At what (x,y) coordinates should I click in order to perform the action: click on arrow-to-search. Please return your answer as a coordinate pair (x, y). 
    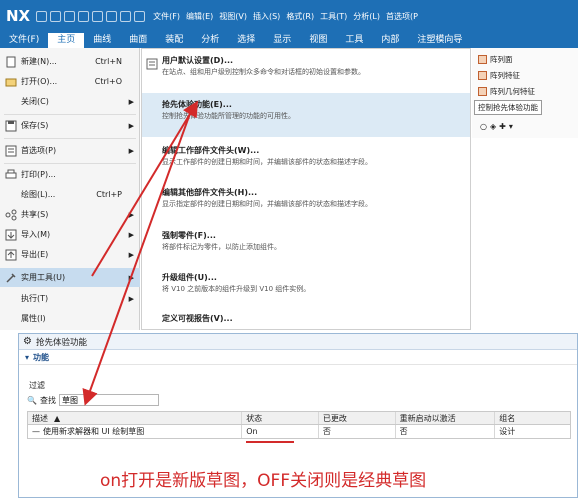
    Looking at the image, I should click on (137, 256).